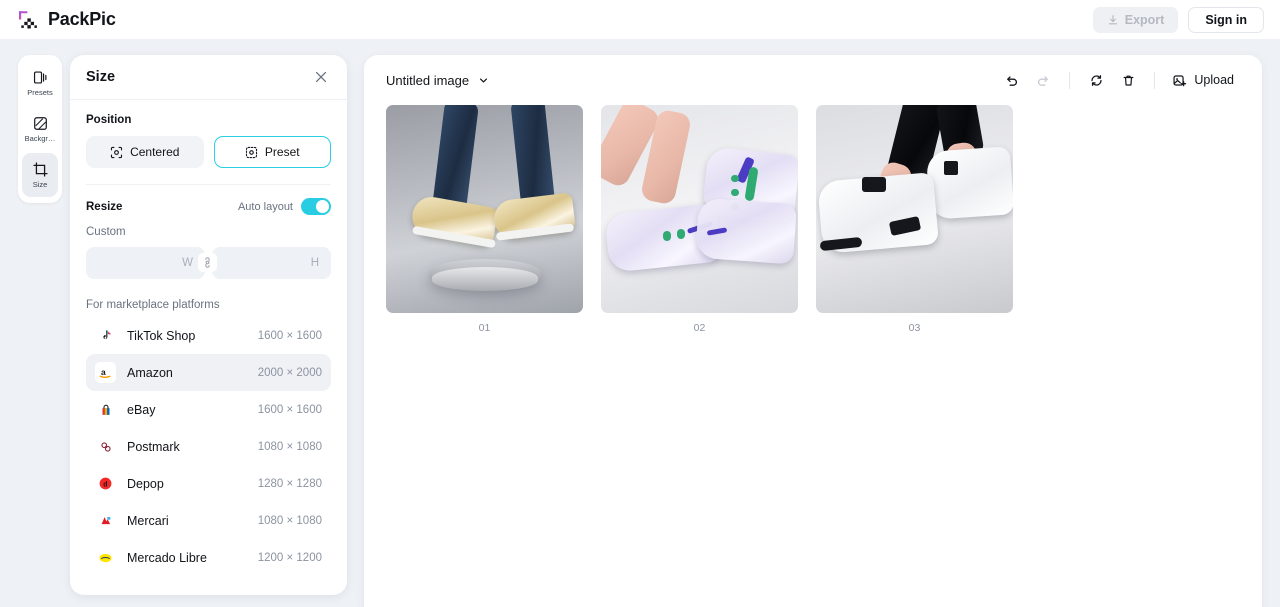 This screenshot has width=1280, height=607. Describe the element at coordinates (101, 77) in the screenshot. I see `panel-title: Size` at that location.